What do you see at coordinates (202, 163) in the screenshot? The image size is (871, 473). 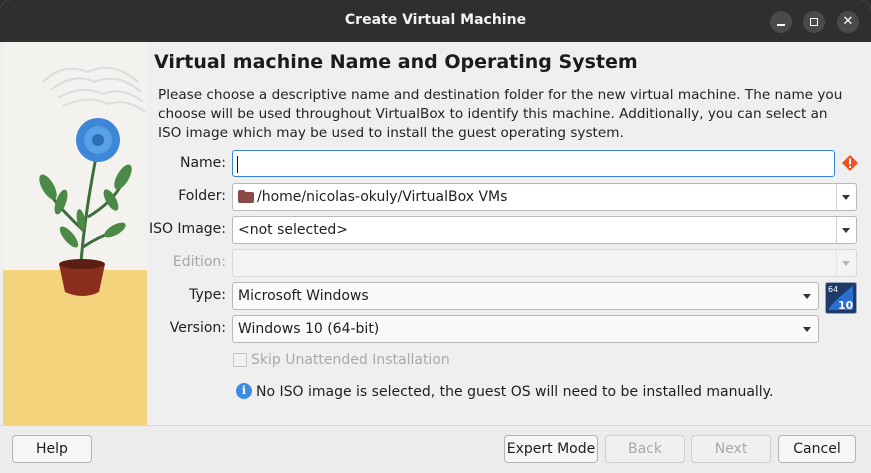 I see `name-label: Name:` at bounding box center [202, 163].